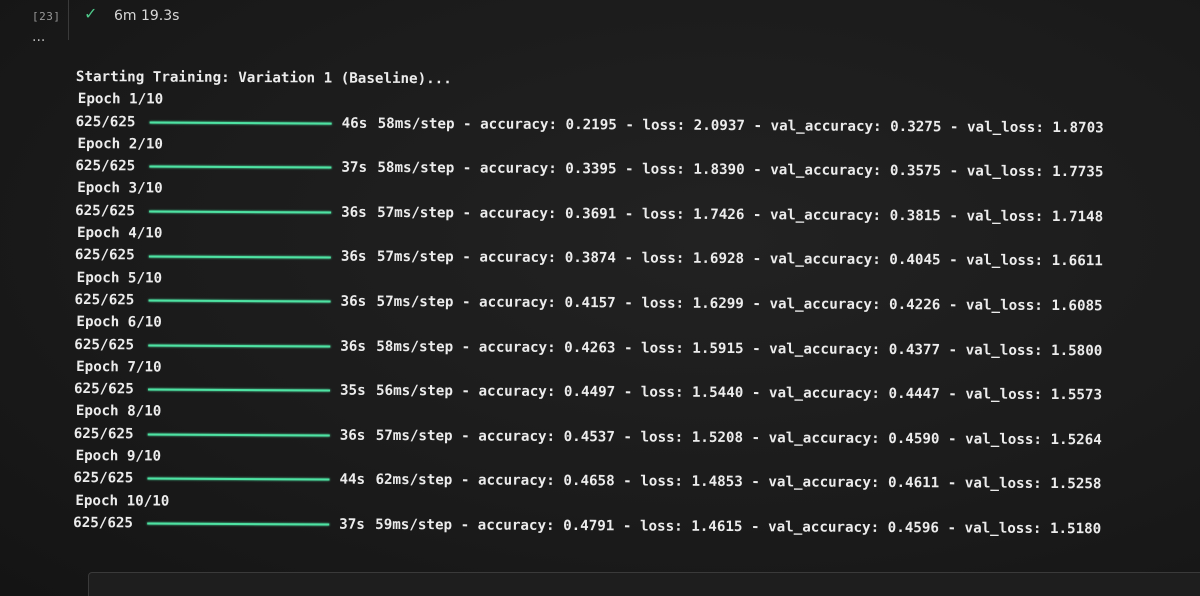  What do you see at coordinates (91, 13) in the screenshot?
I see `check-icon: ✓` at bounding box center [91, 13].